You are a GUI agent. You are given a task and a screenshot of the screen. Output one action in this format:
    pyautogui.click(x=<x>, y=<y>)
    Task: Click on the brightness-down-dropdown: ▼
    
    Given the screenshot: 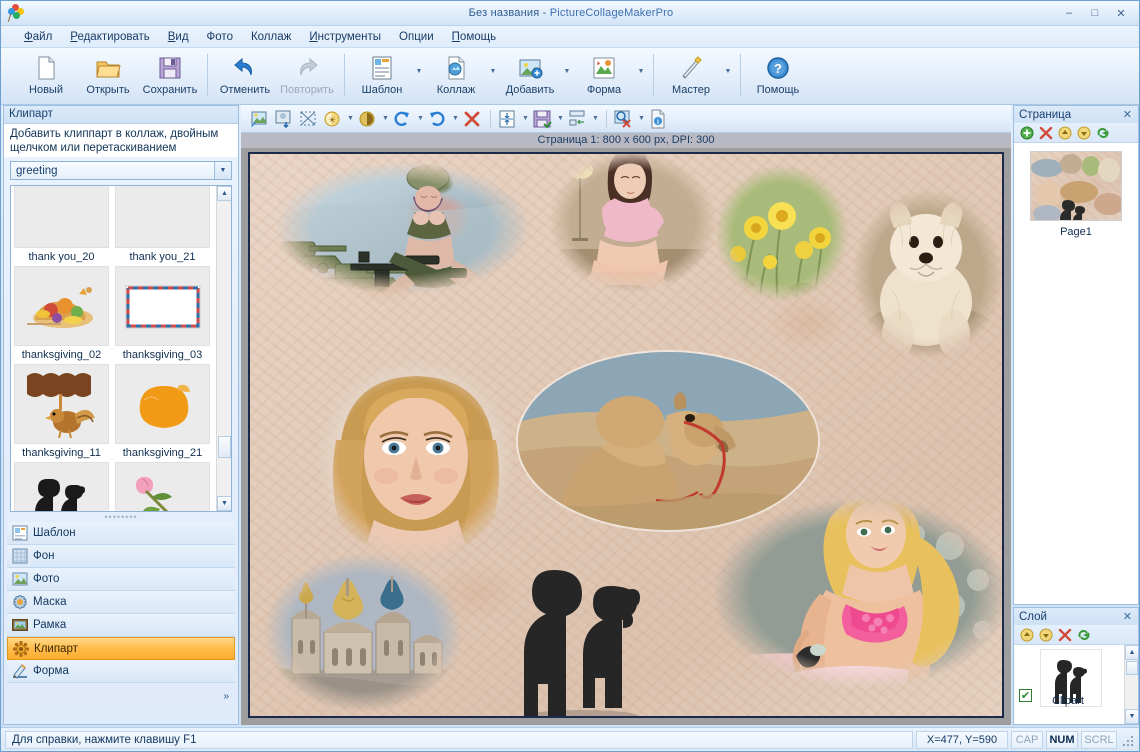 What is the action you would take?
    pyautogui.click(x=385, y=119)
    